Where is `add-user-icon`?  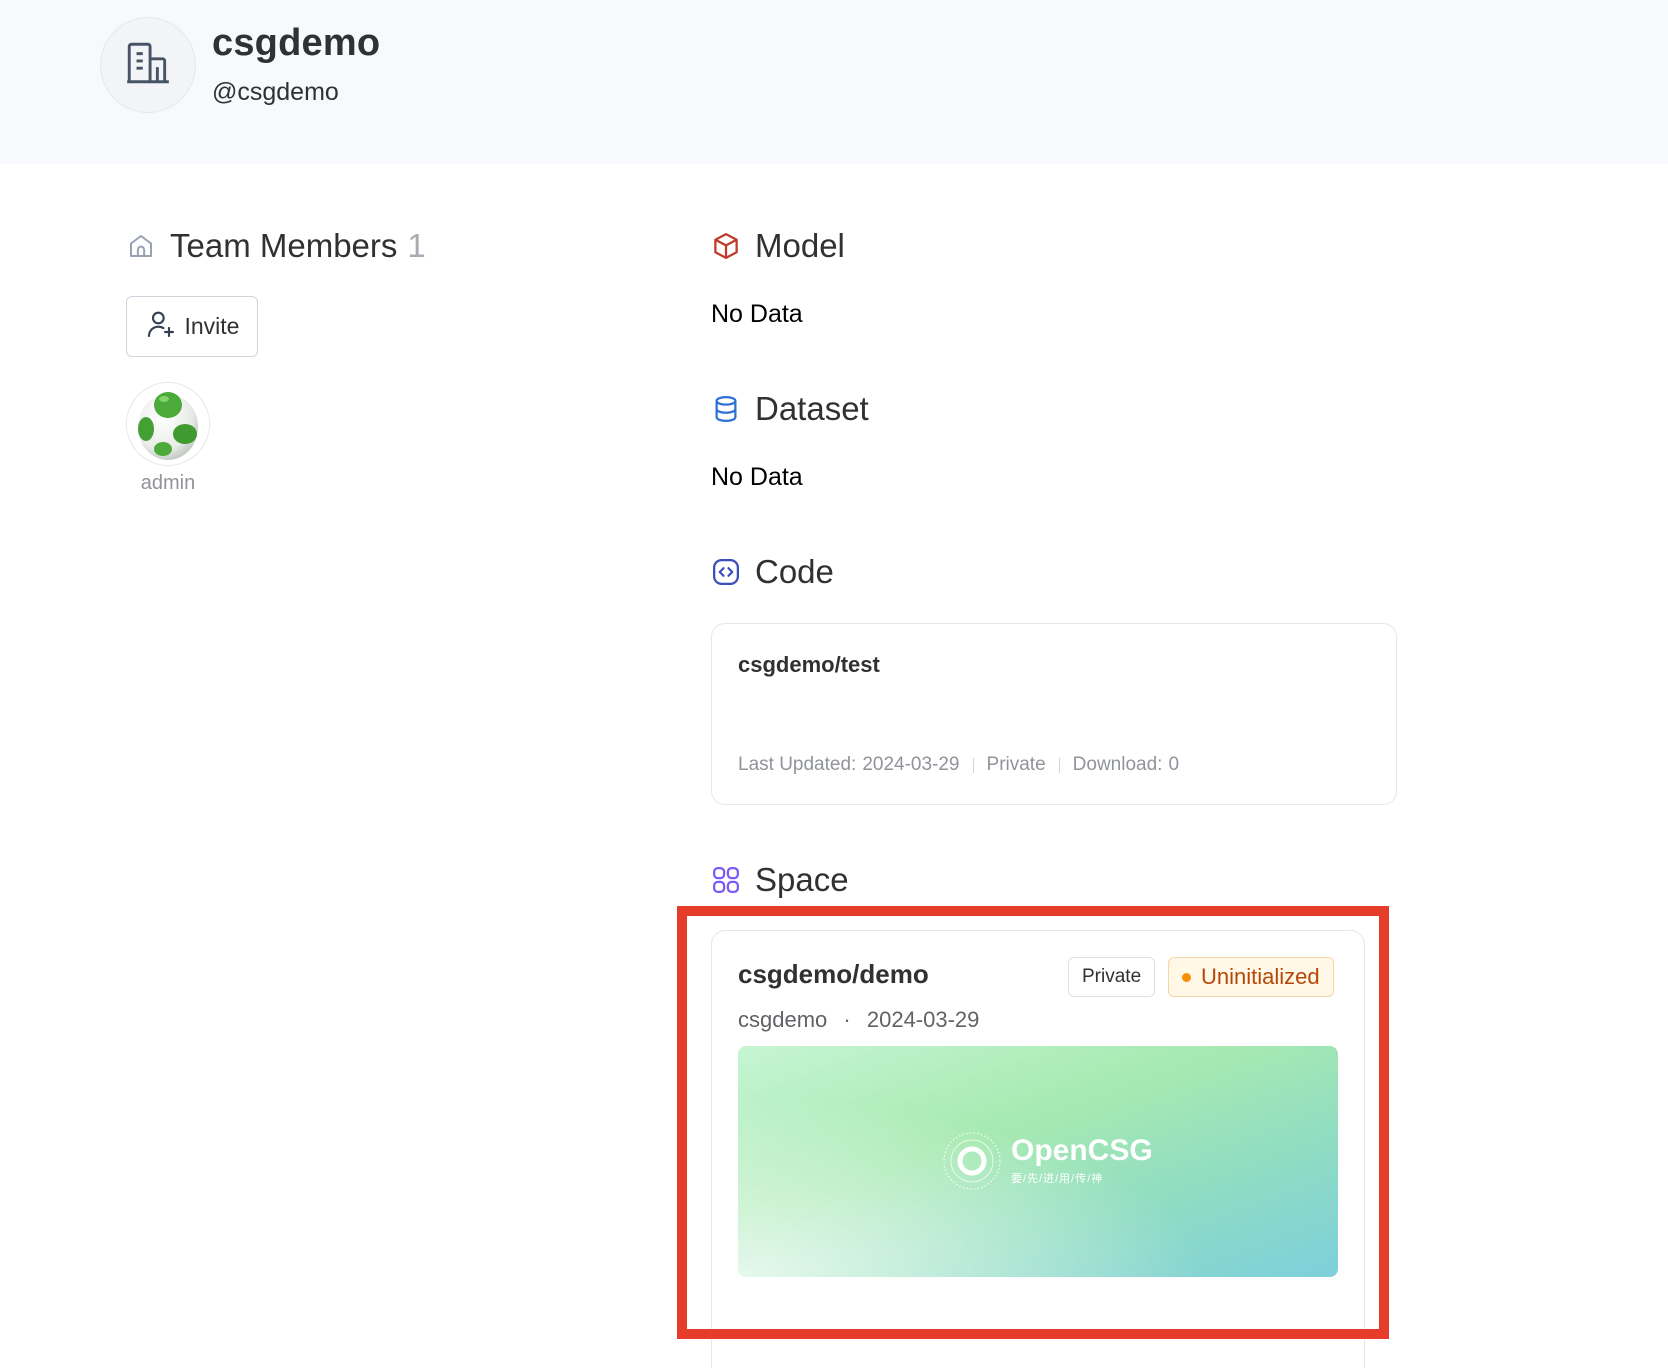 add-user-icon is located at coordinates (161, 327).